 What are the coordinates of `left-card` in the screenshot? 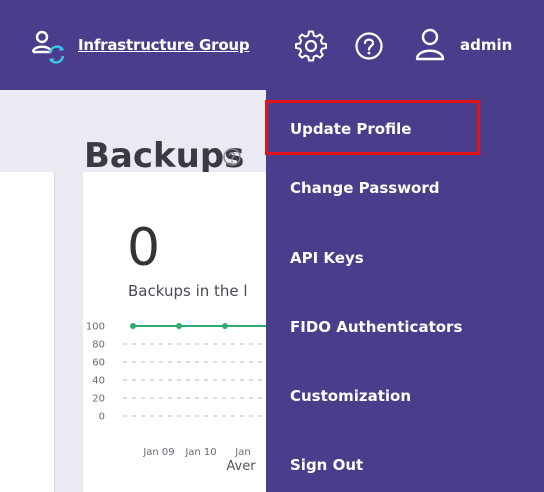 It's located at (27, 332).